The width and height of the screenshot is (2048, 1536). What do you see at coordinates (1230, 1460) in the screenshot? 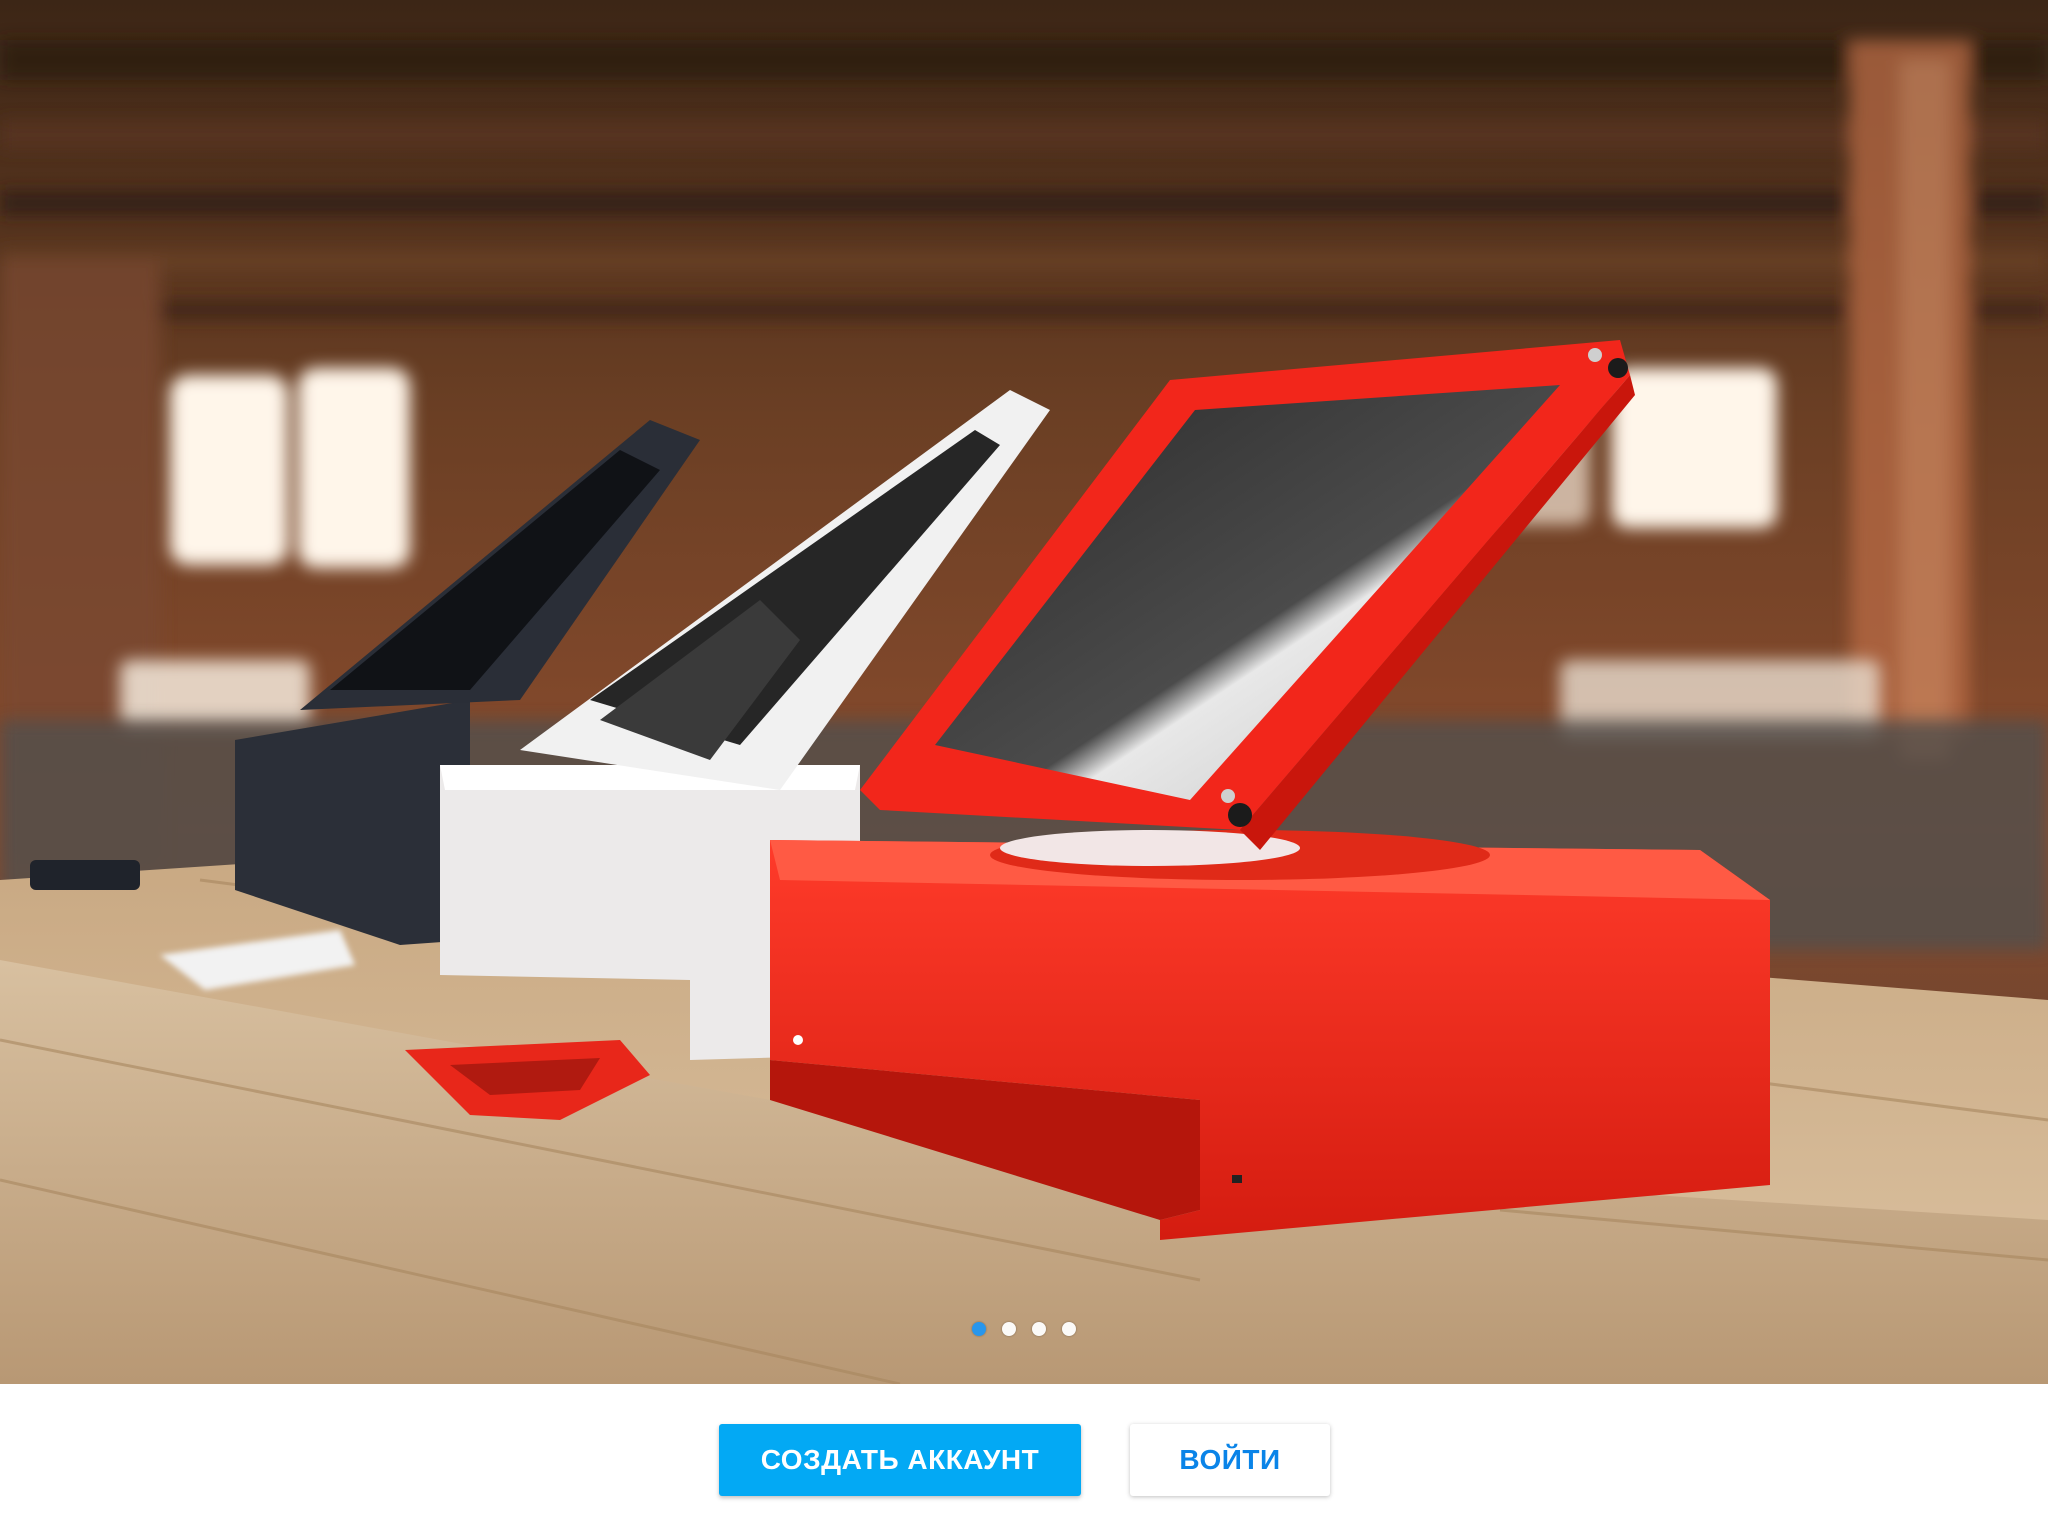
I see `login-button: ВОЙТИ` at bounding box center [1230, 1460].